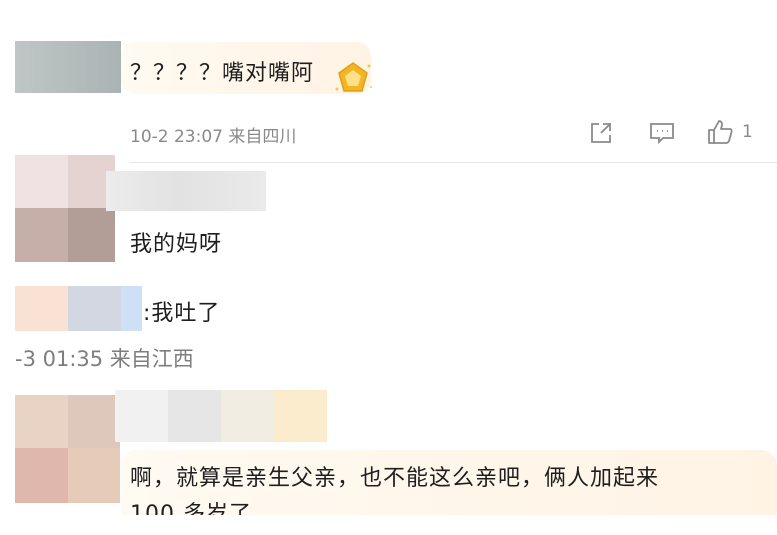 The width and height of the screenshot is (777, 535). Describe the element at coordinates (176, 244) in the screenshot. I see `comment-text: 我的妈呀` at that location.